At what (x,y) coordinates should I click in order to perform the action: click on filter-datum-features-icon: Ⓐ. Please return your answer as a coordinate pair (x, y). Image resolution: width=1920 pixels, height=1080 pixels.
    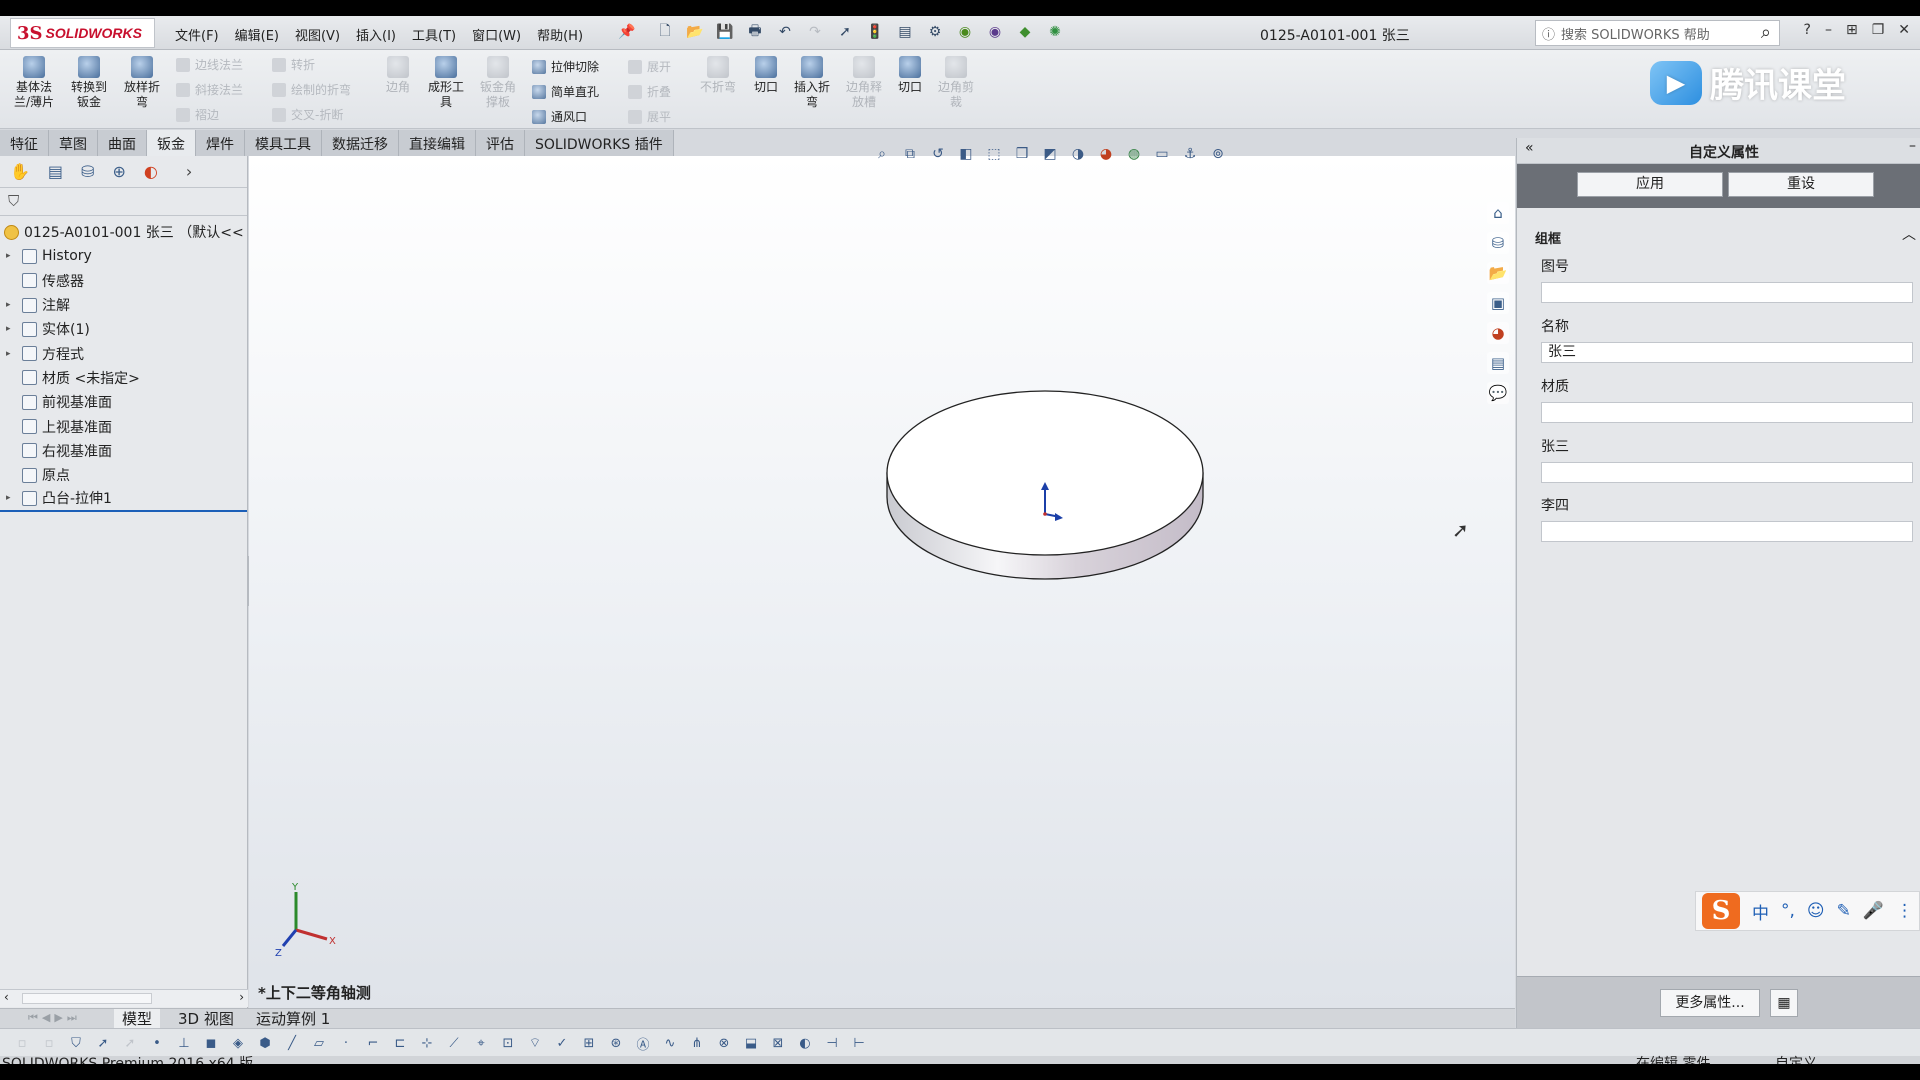
    Looking at the image, I should click on (643, 1043).